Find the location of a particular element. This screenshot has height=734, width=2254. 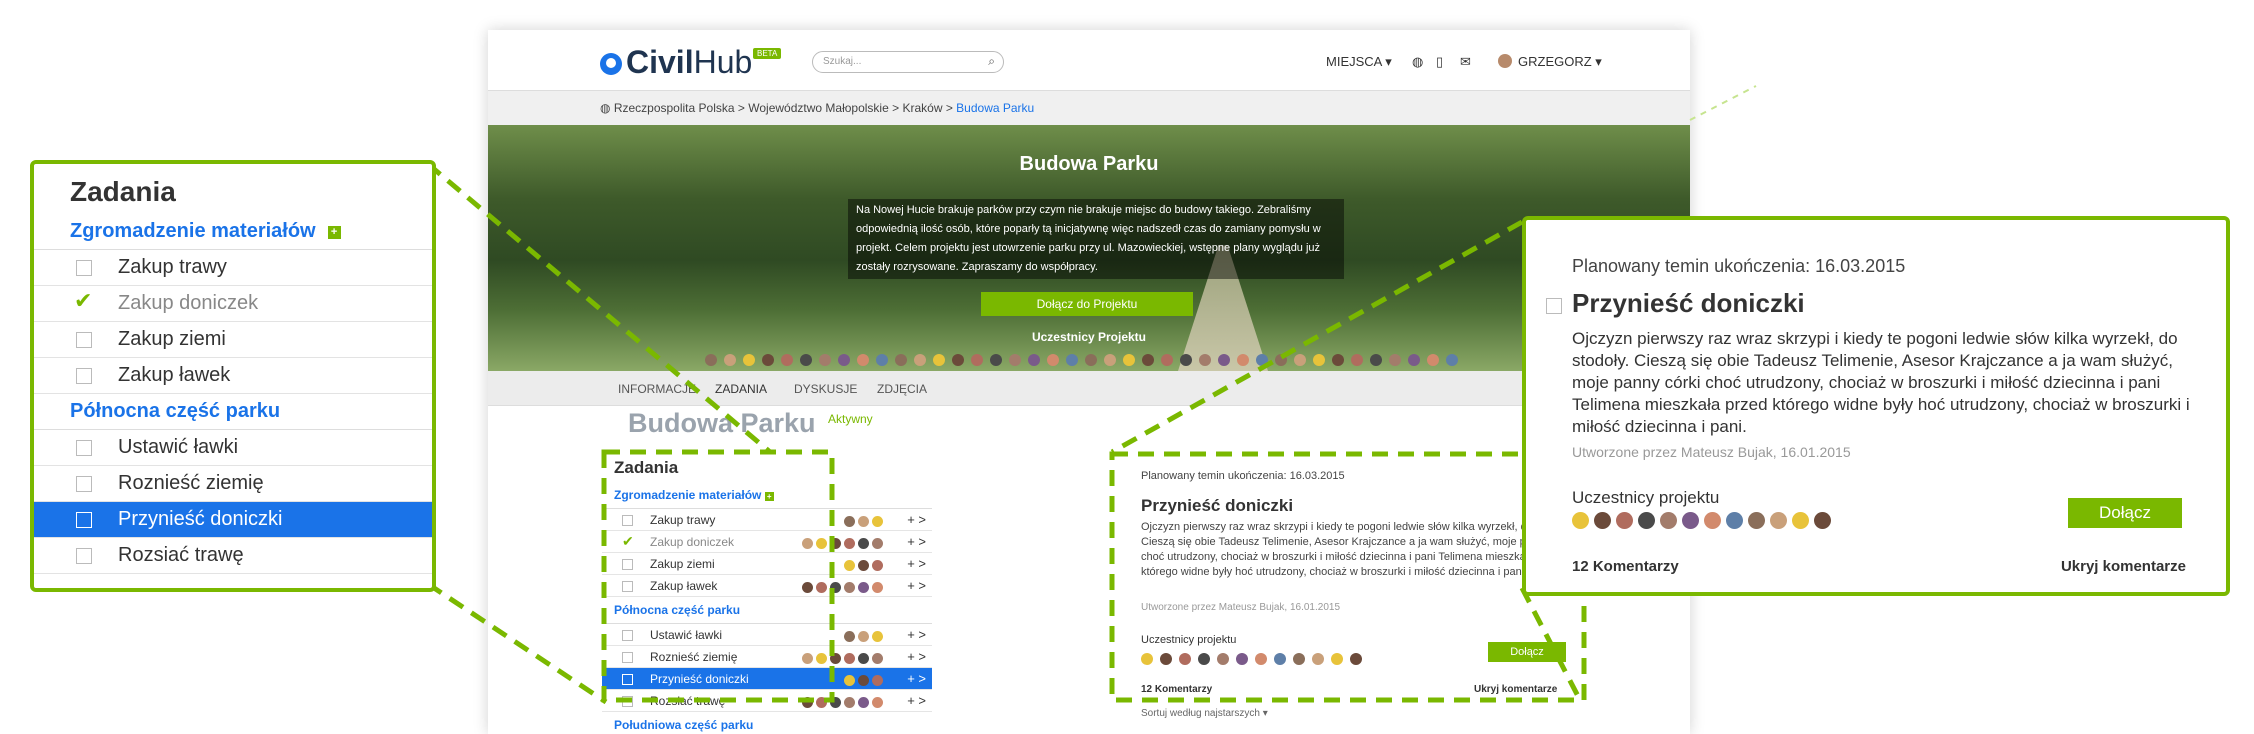

add-icon: + is located at coordinates (334, 232).